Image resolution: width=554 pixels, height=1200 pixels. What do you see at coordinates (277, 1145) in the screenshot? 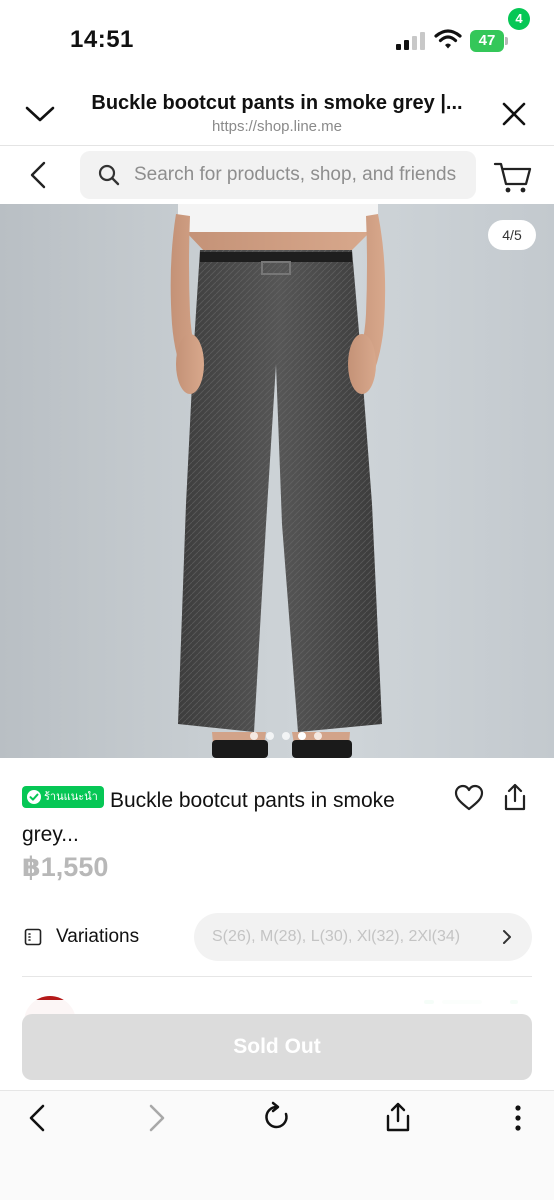
I see `browser-toolbar` at bounding box center [277, 1145].